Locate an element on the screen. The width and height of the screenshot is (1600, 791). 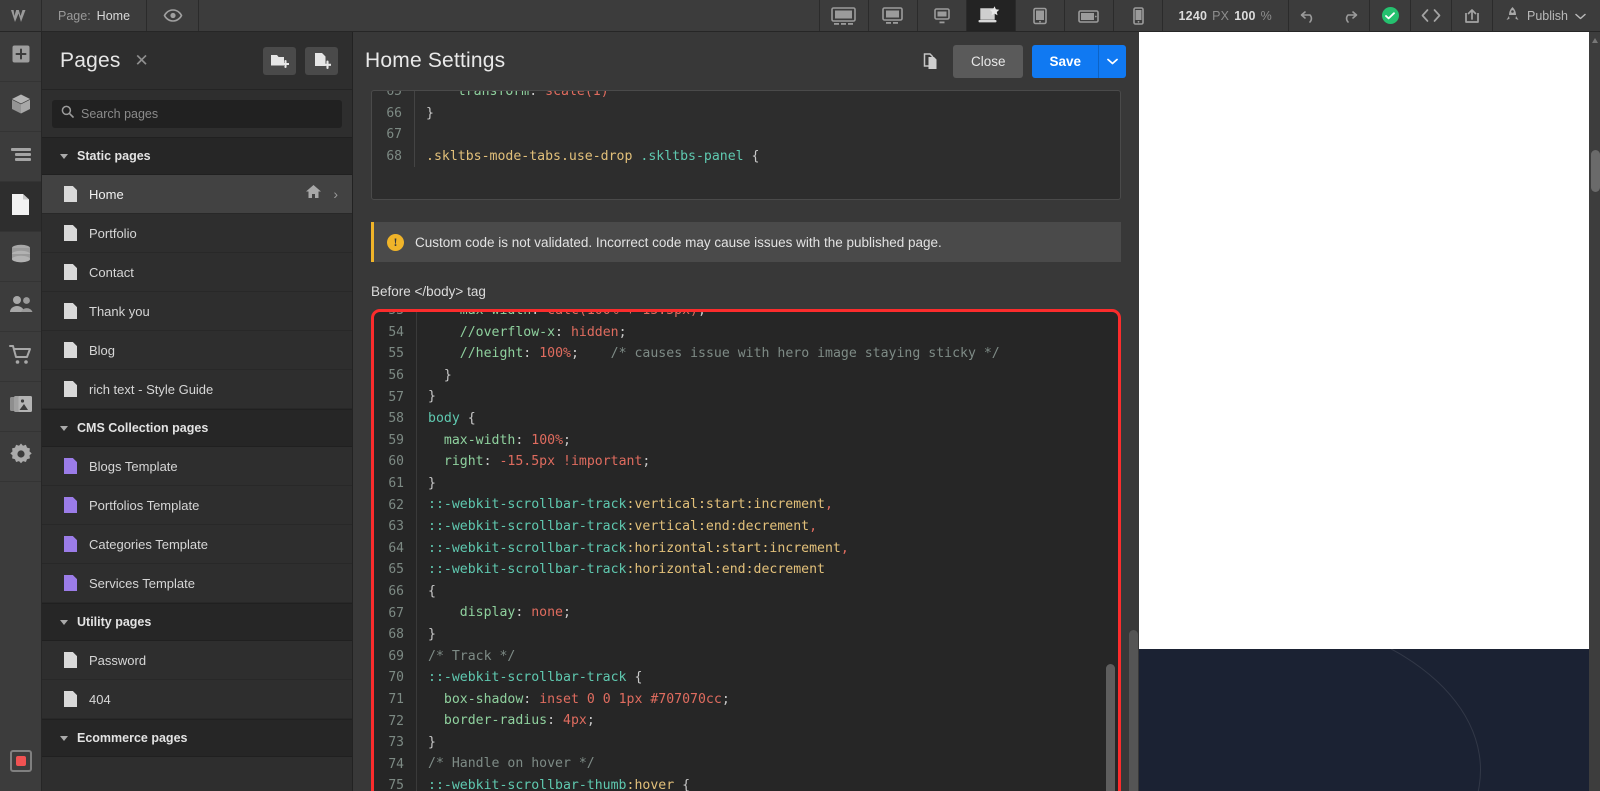
new-folder-button is located at coordinates (279, 60).